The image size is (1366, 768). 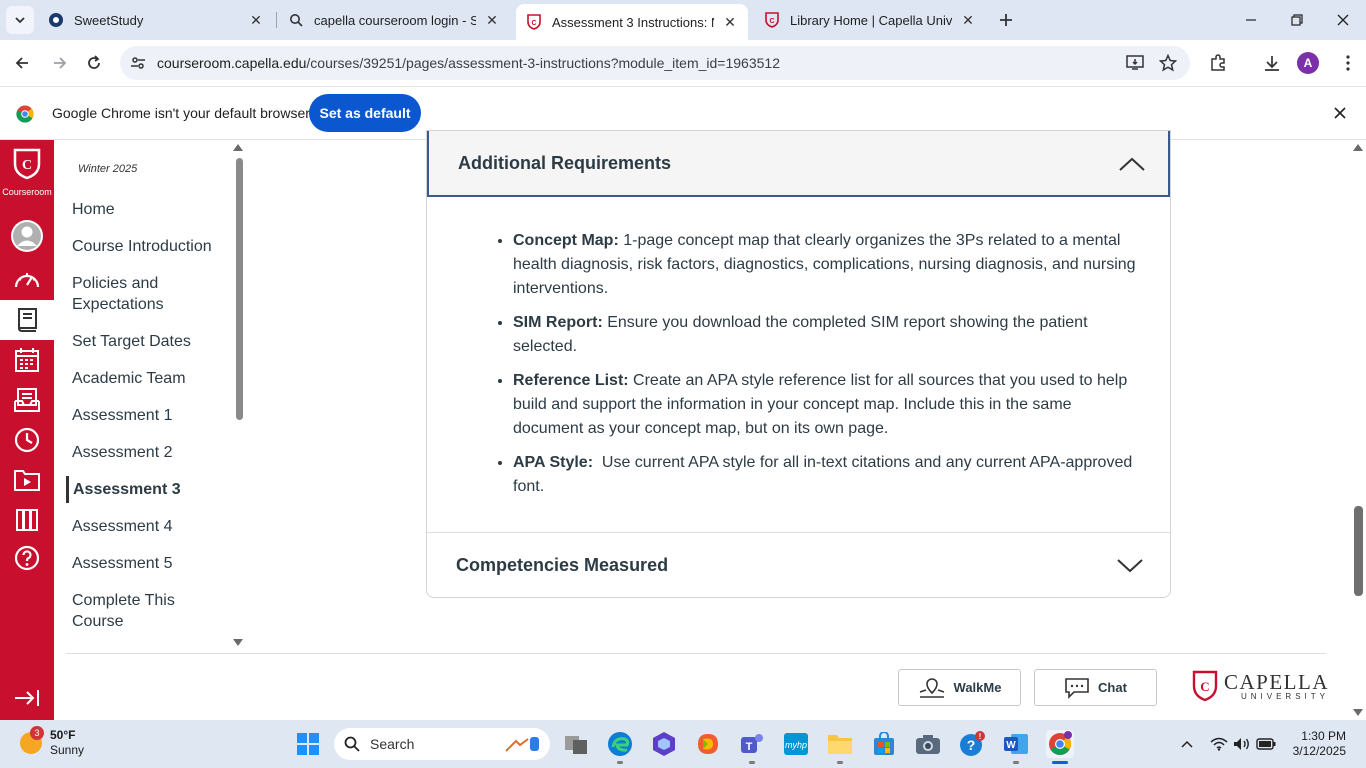 What do you see at coordinates (1187, 744) in the screenshot?
I see `show-hidden-icons-button` at bounding box center [1187, 744].